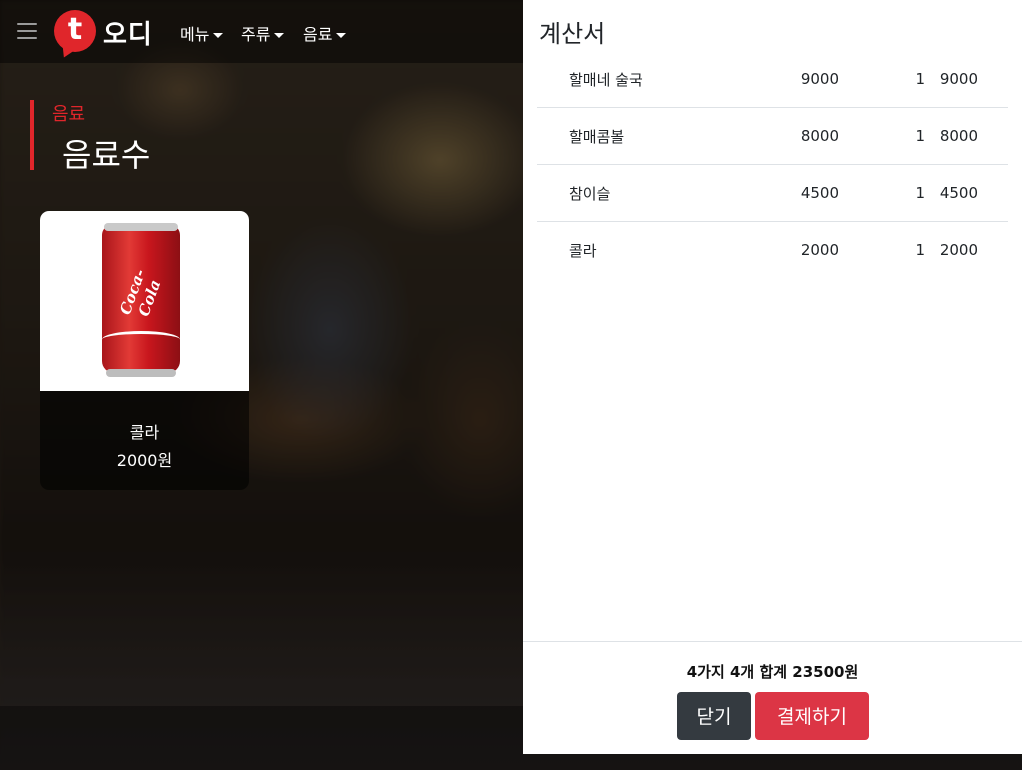  What do you see at coordinates (633, 193) in the screenshot?
I see `item-name: 참이슬` at bounding box center [633, 193].